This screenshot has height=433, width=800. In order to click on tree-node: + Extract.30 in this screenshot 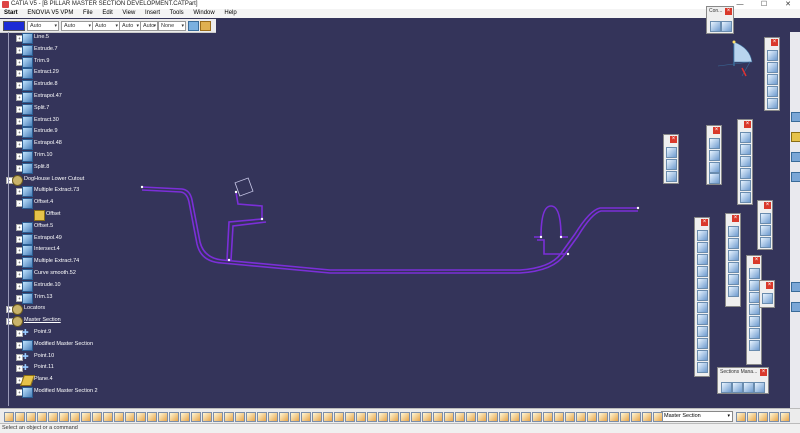, I will do `click(79, 121)`.